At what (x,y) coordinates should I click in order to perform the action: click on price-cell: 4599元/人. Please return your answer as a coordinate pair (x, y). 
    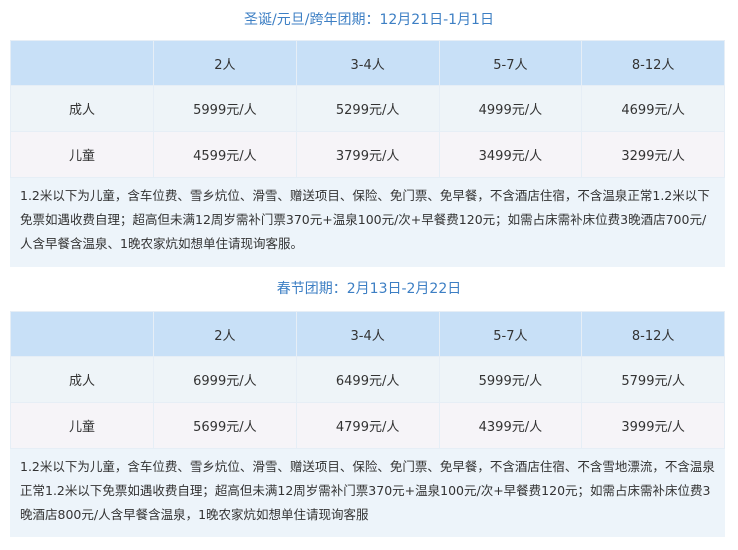
    Looking at the image, I should click on (225, 154).